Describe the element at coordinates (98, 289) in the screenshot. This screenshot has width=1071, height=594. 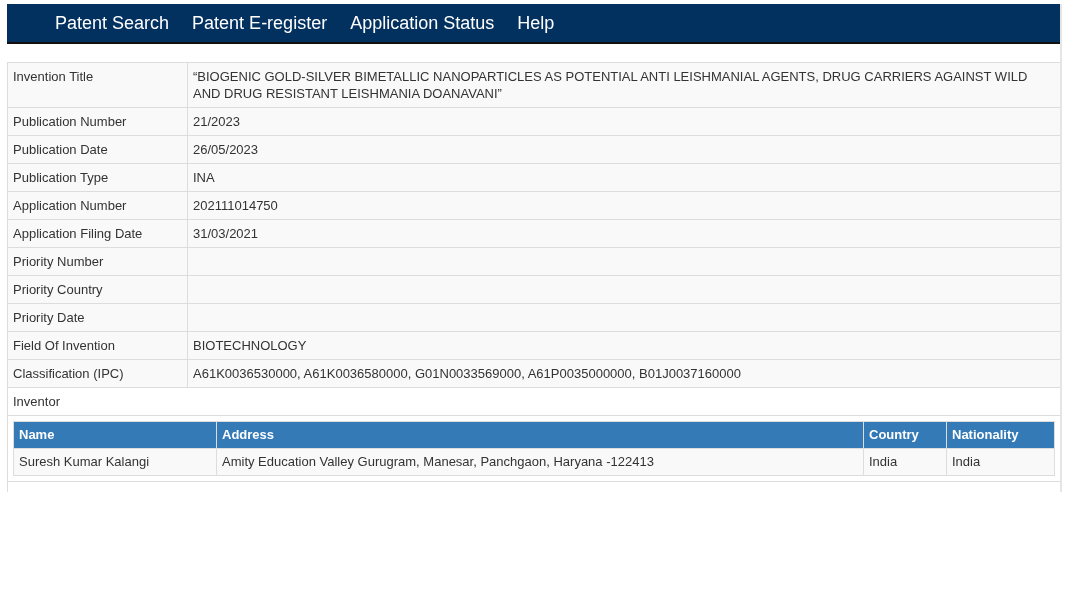
I see `field-label: Priority Country` at that location.